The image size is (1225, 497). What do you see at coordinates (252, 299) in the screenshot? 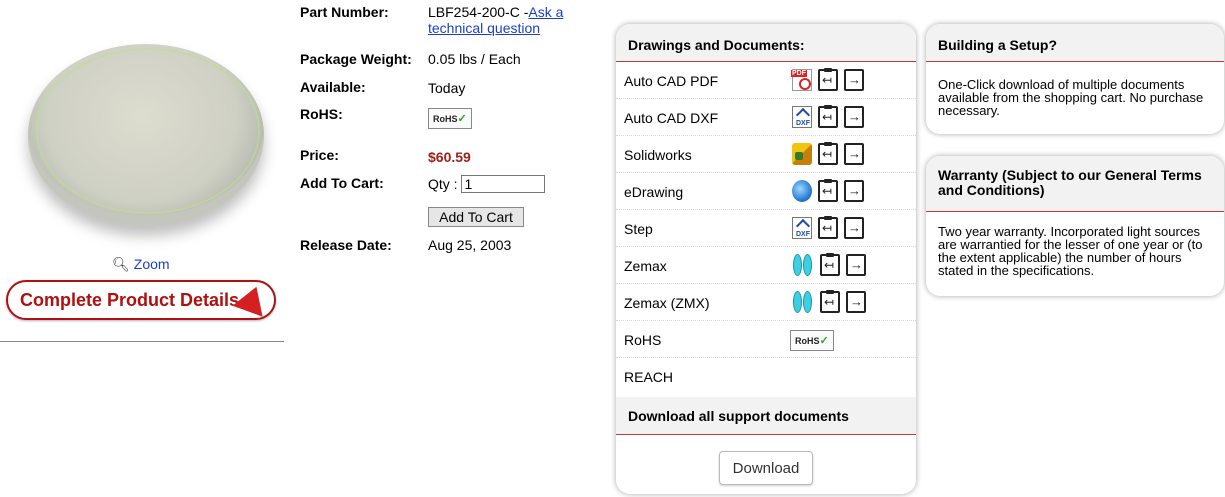
I see `arrow-up-icon` at bounding box center [252, 299].